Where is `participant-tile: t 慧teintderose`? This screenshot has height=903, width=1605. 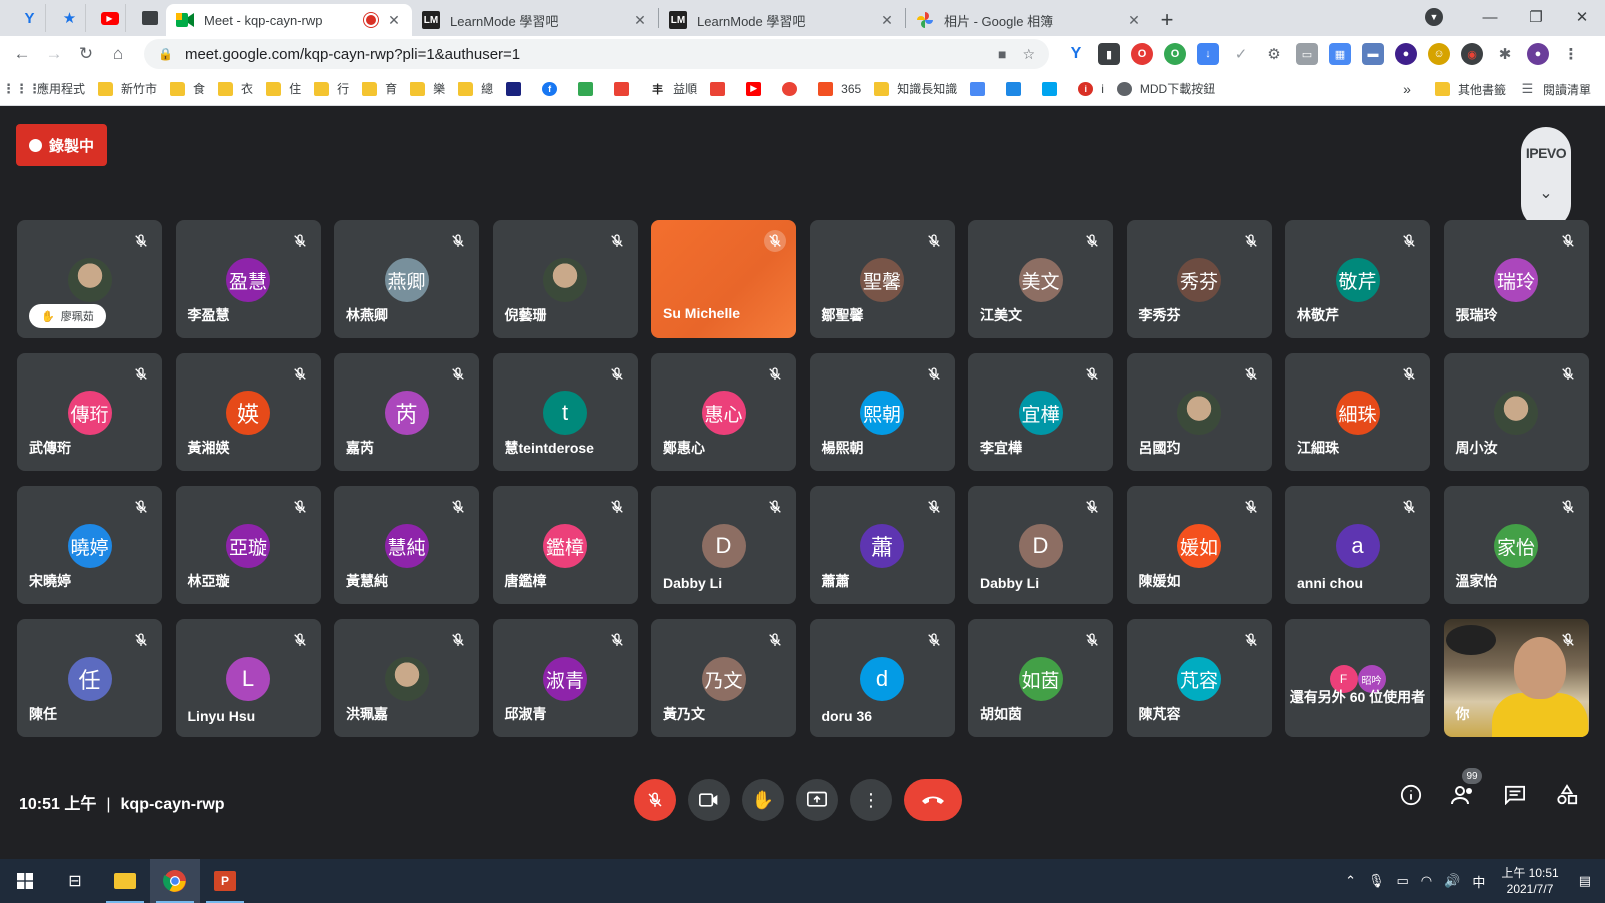
participant-tile: t 慧teintderose is located at coordinates (565, 412).